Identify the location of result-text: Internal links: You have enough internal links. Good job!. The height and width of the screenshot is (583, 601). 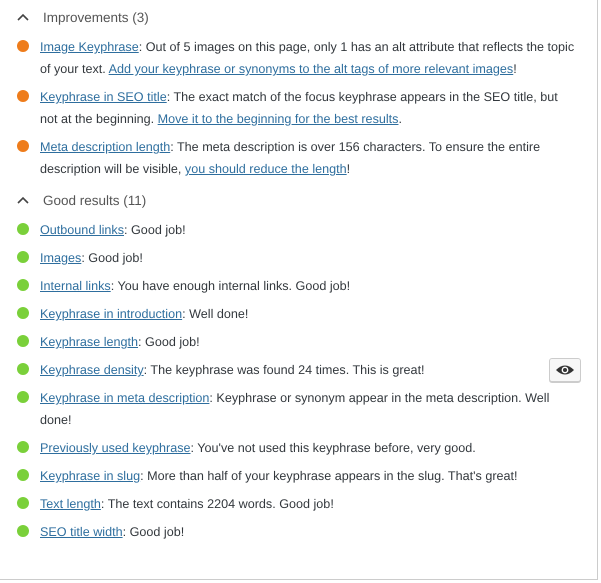
(196, 286).